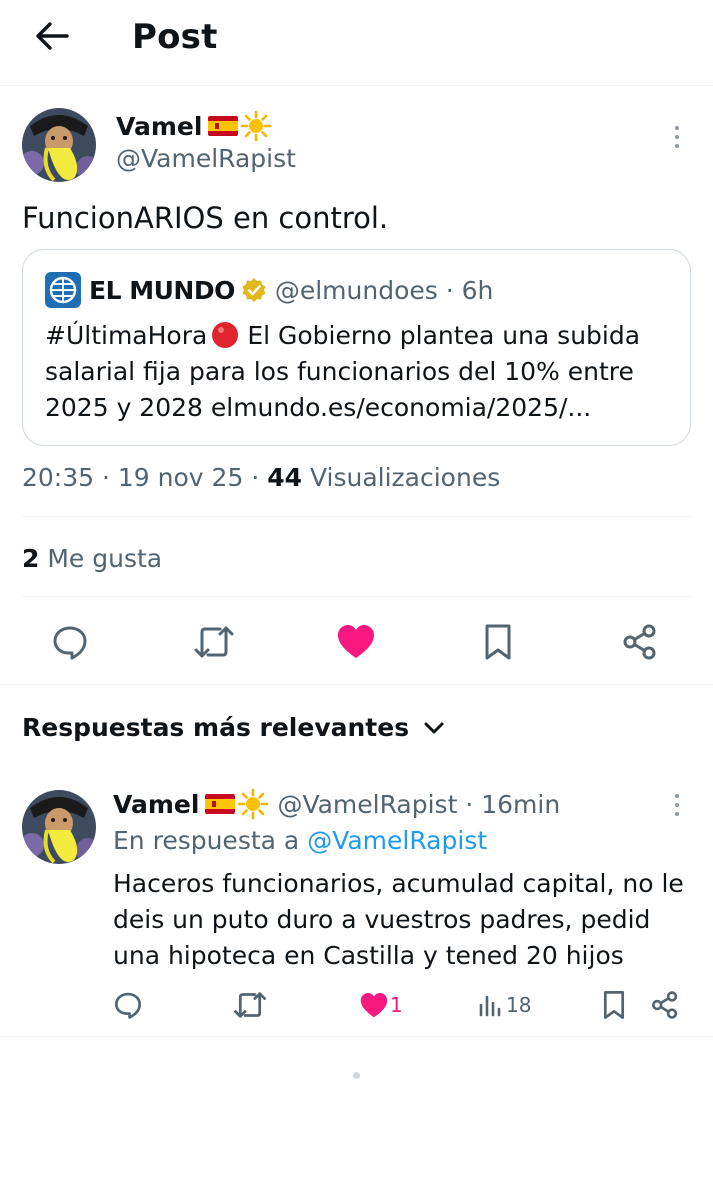 The image size is (713, 1200). What do you see at coordinates (269, 290) in the screenshot?
I see `quoted-post-header: EL MUNDO @elmundoes · 6h` at bounding box center [269, 290].